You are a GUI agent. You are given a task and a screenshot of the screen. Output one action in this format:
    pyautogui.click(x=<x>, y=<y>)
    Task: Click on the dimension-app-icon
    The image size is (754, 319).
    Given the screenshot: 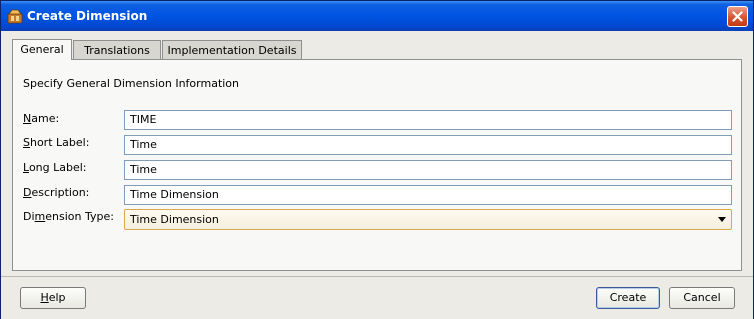 What is the action you would take?
    pyautogui.click(x=15, y=16)
    